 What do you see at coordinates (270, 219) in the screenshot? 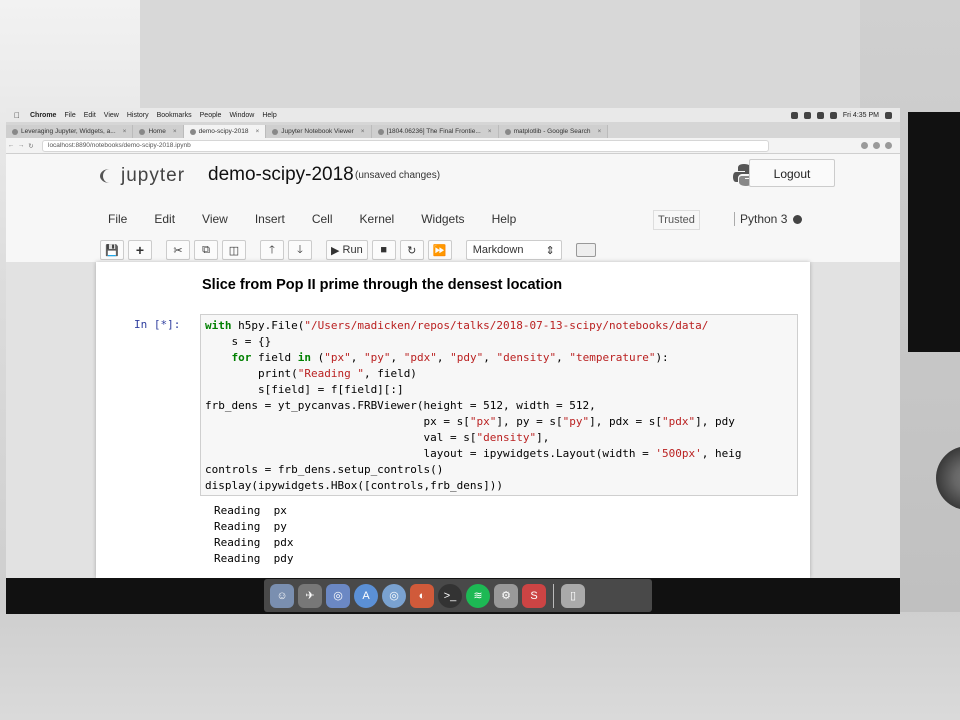
I see `menu-insert: Insert` at bounding box center [270, 219].